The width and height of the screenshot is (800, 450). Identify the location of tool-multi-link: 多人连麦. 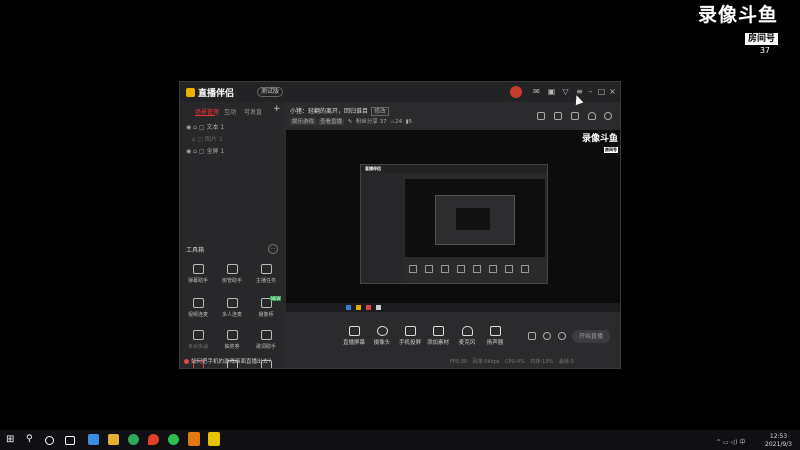
(232, 311).